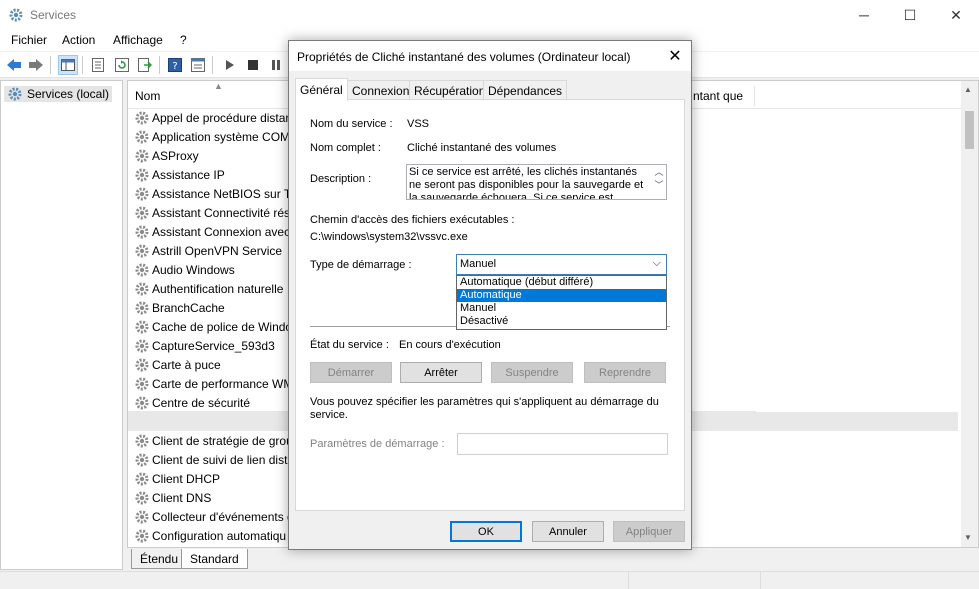 The width and height of the screenshot is (979, 589). Describe the element at coordinates (222, 459) in the screenshot. I see `service-name: Client de suivi de lien distr` at that location.